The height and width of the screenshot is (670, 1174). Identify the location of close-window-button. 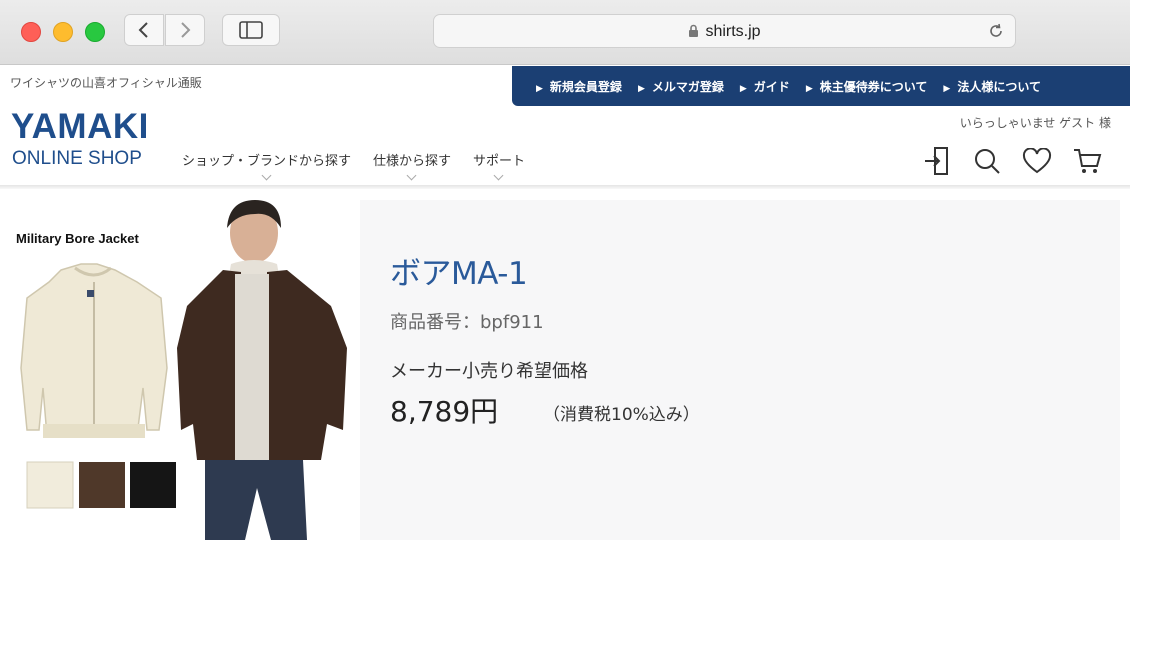
(31, 32).